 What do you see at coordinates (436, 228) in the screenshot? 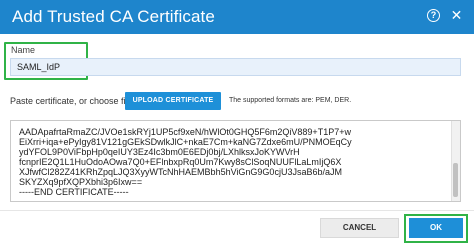
I see `ok-button: OK` at bounding box center [436, 228].